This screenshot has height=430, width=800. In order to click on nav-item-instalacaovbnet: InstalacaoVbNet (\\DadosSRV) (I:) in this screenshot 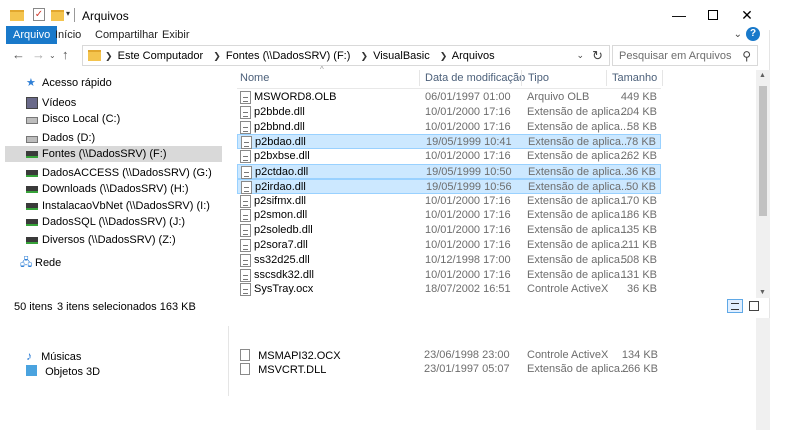, I will do `click(111, 206)`.